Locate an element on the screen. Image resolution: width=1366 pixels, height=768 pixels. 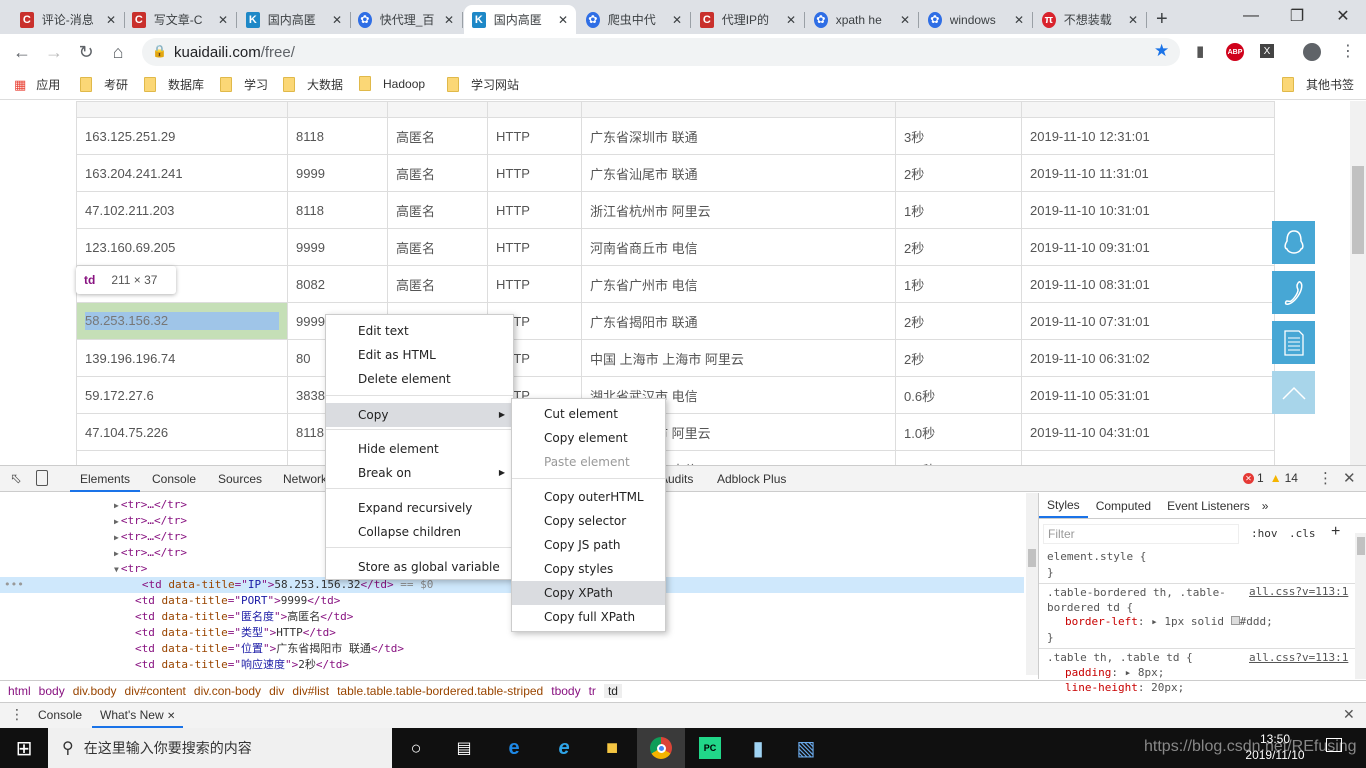
styles-tab-styles: Styles is located at coordinates (1063, 506).